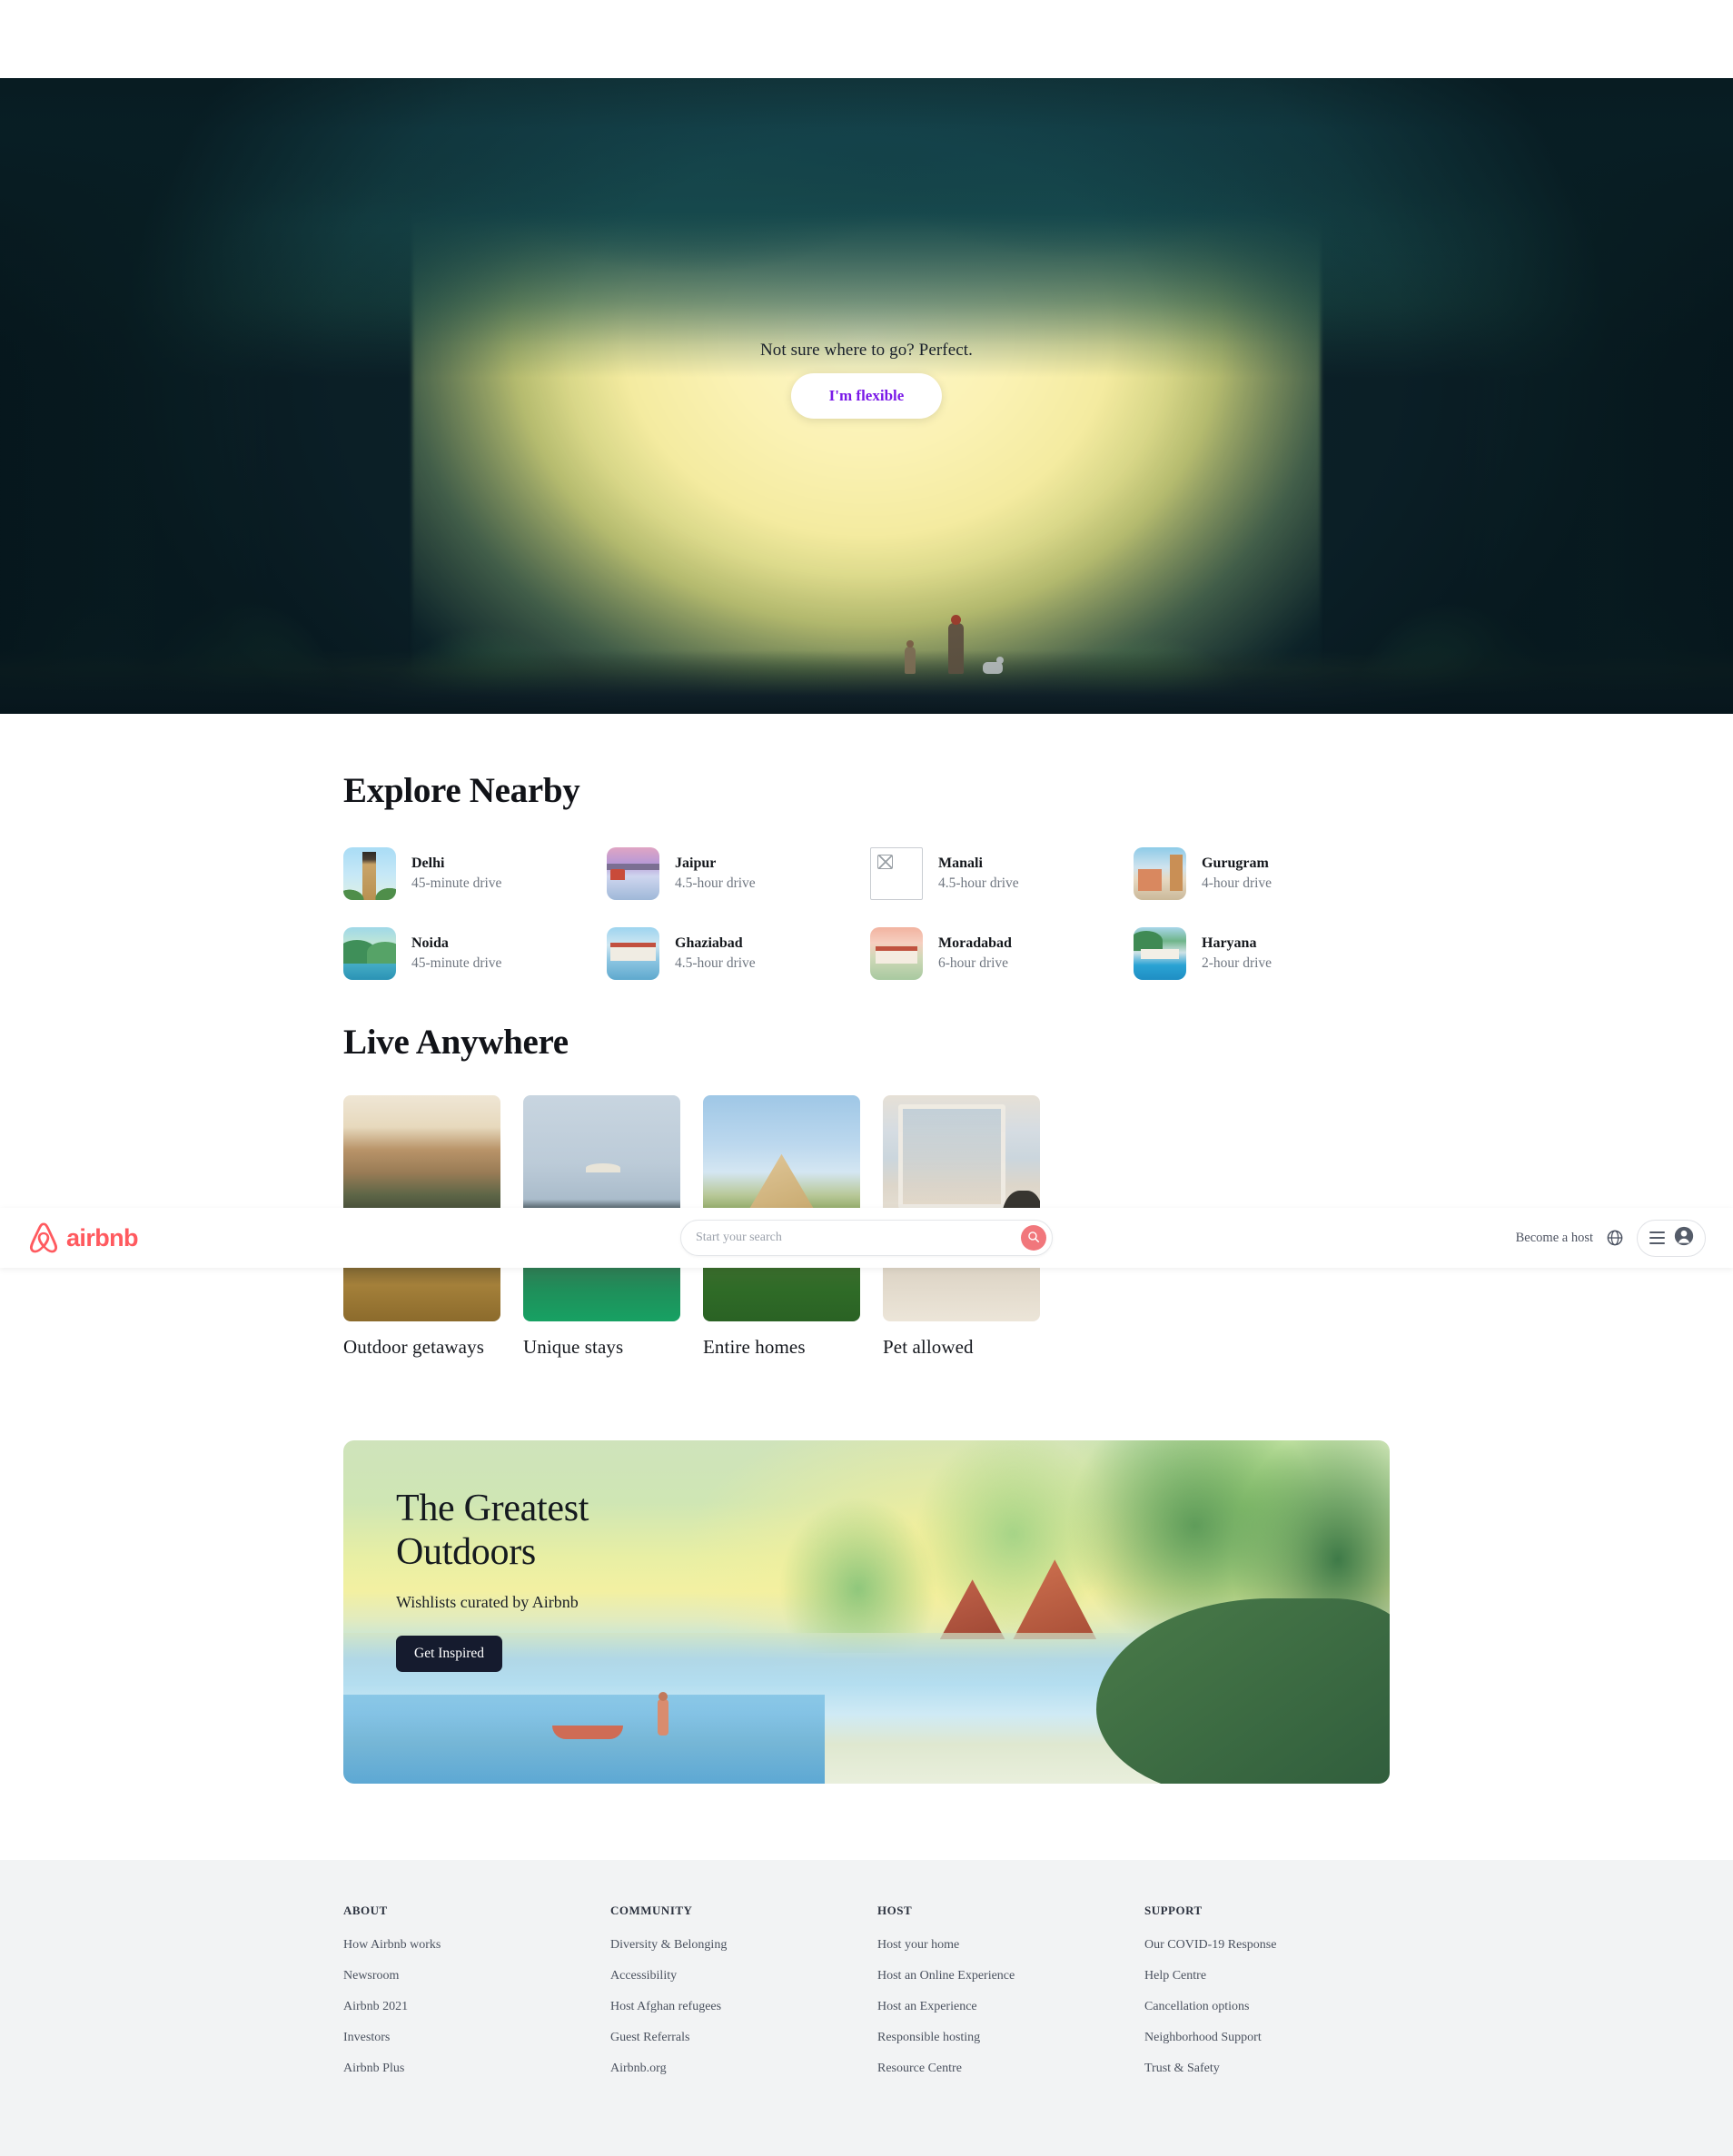 This screenshot has width=1733, height=2156. Describe the element at coordinates (1671, 1238) in the screenshot. I see `account-menu-button` at that location.